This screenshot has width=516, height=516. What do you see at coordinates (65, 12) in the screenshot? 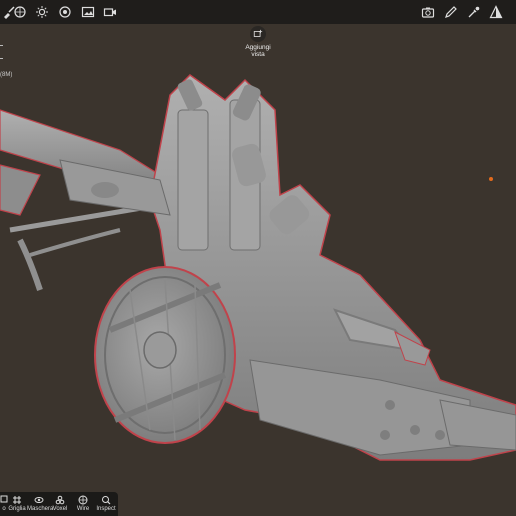
I see `material-icon` at bounding box center [65, 12].